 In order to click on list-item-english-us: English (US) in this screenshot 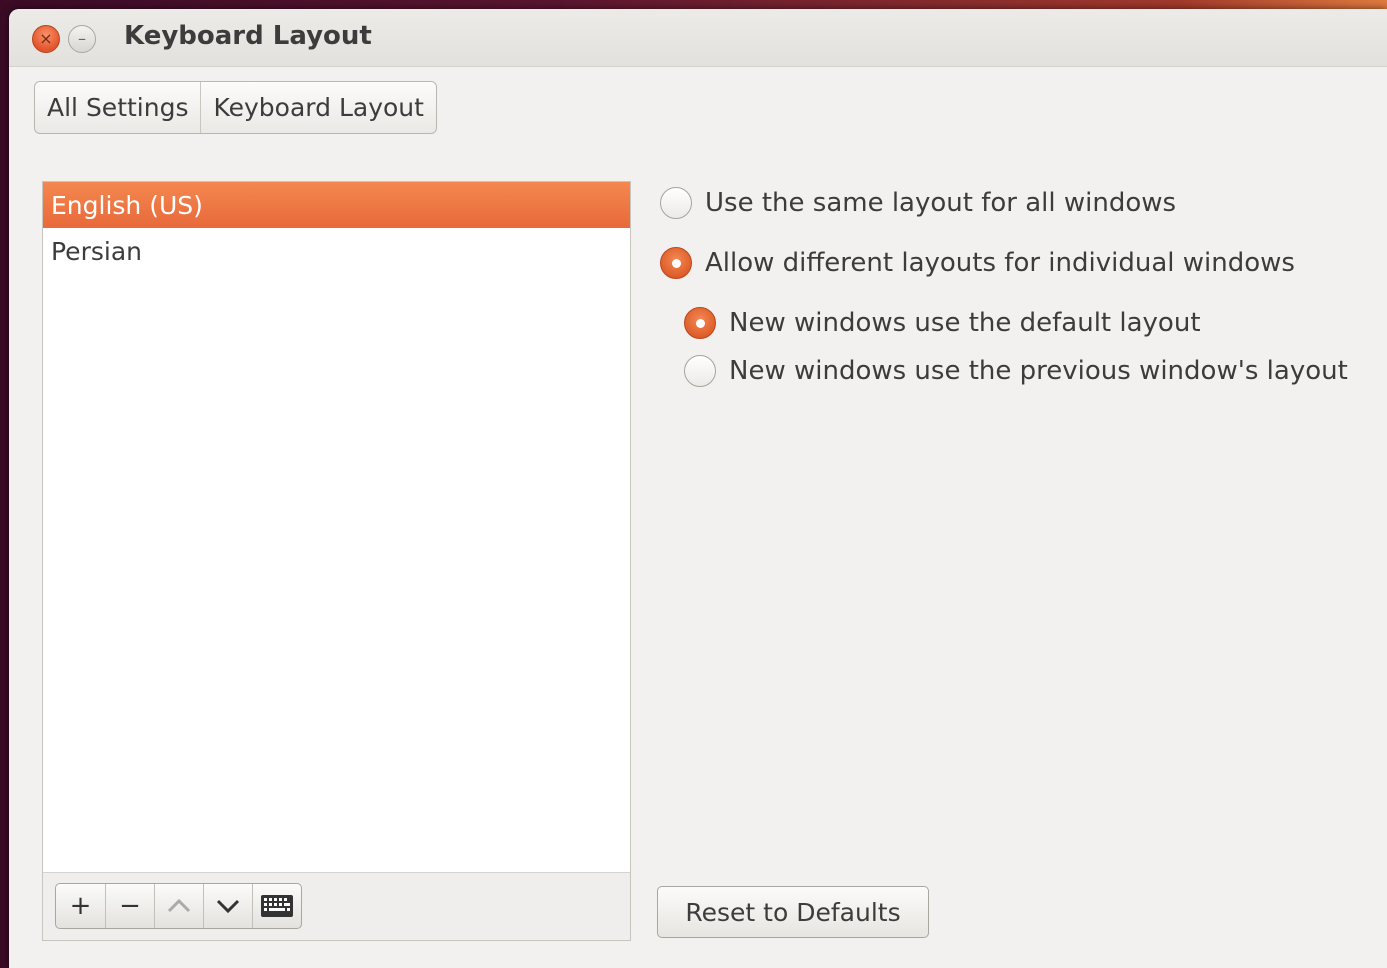, I will do `click(336, 205)`.